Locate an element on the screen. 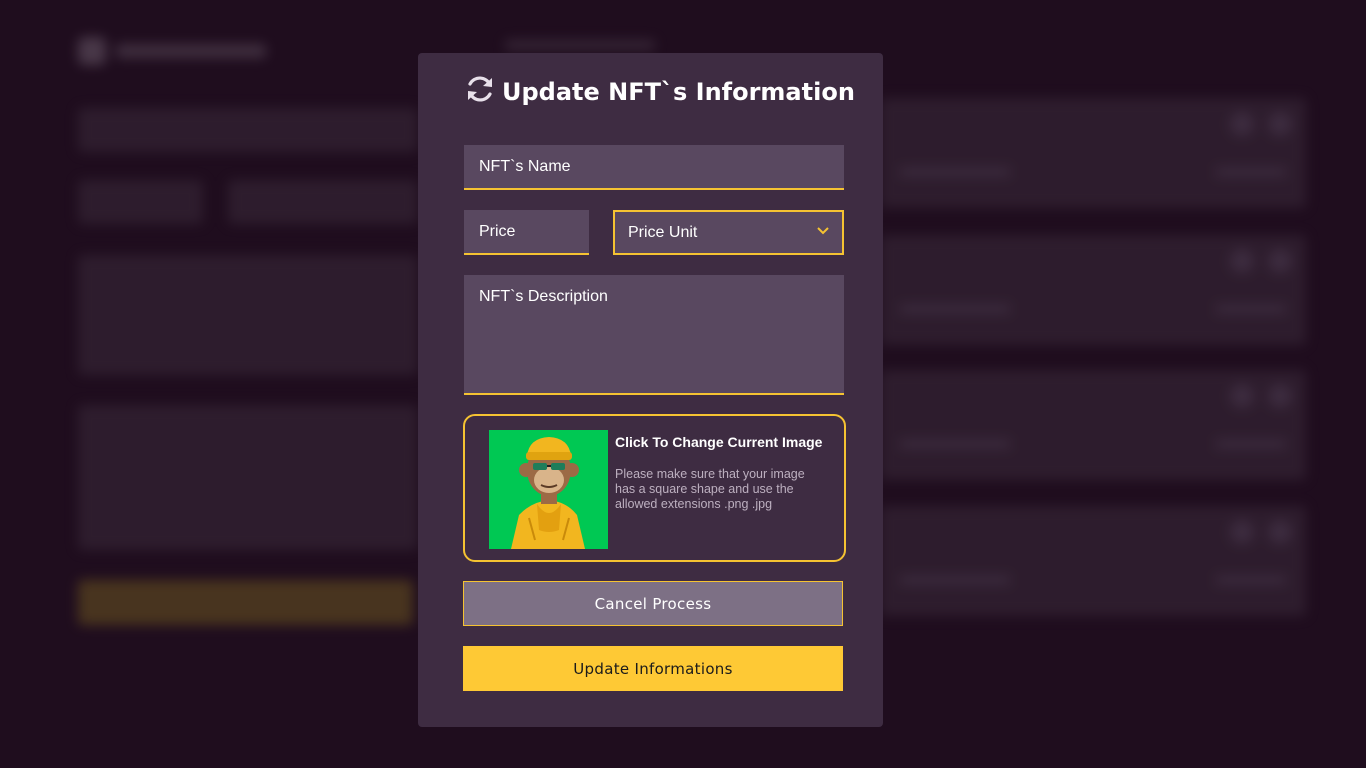 This screenshot has width=1366, height=768. nft-name-input: NFT`s Name is located at coordinates (654, 167).